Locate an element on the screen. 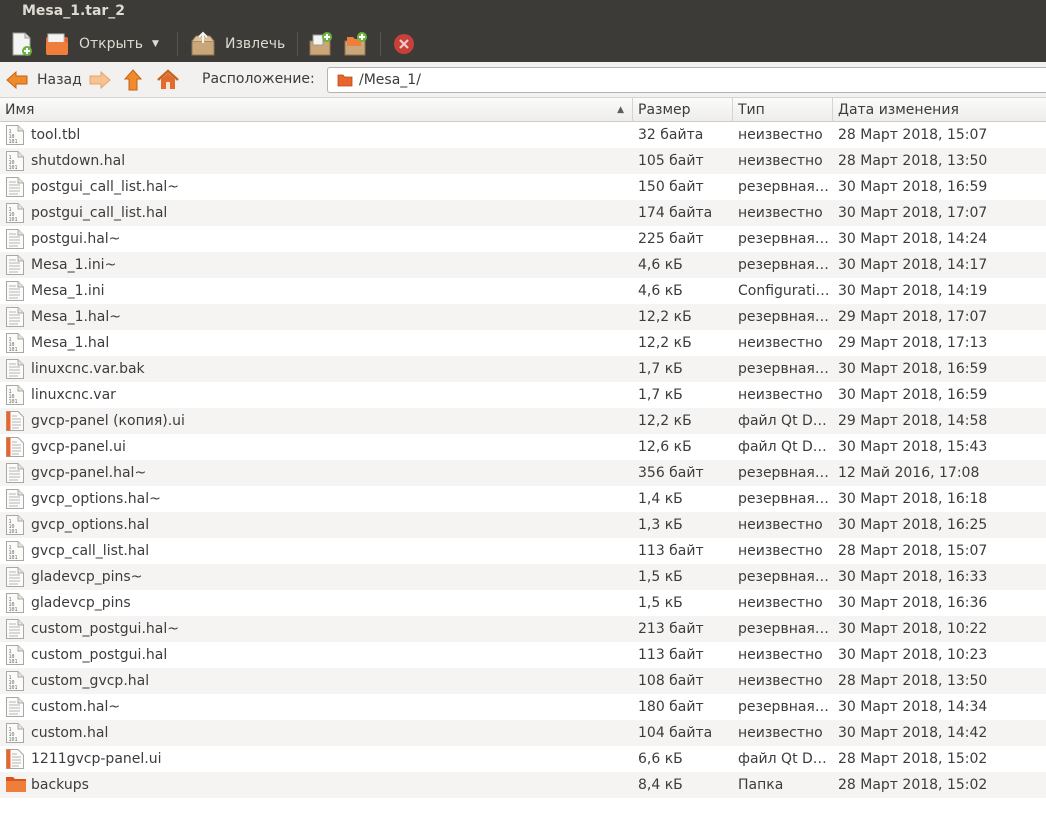 This screenshot has height=824, width=1046. home-button is located at coordinates (168, 80).